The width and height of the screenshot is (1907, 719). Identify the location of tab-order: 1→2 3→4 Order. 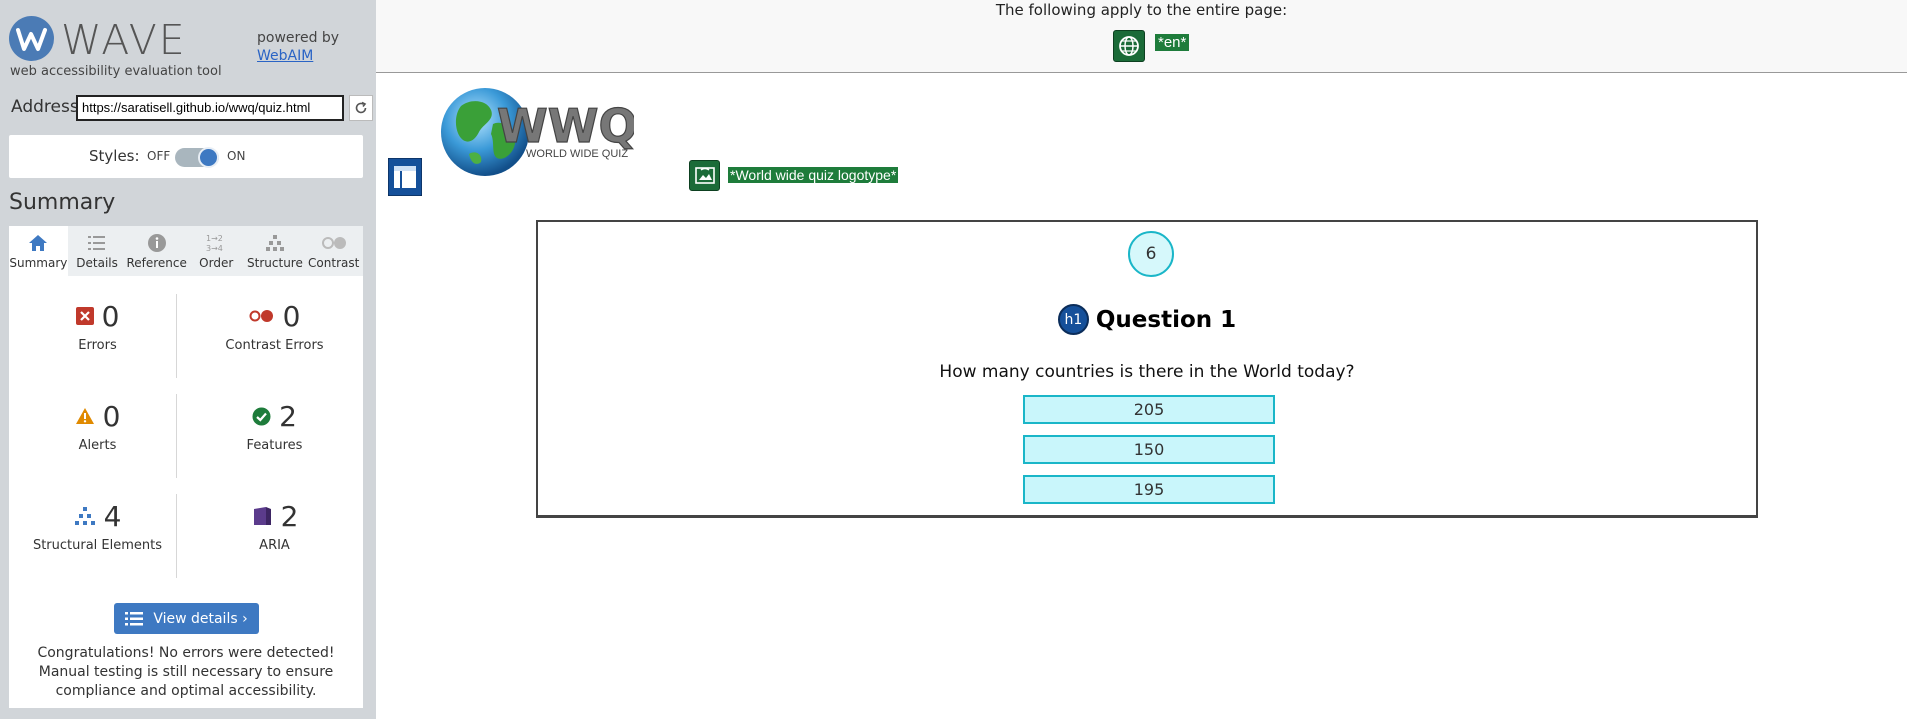
(216, 251).